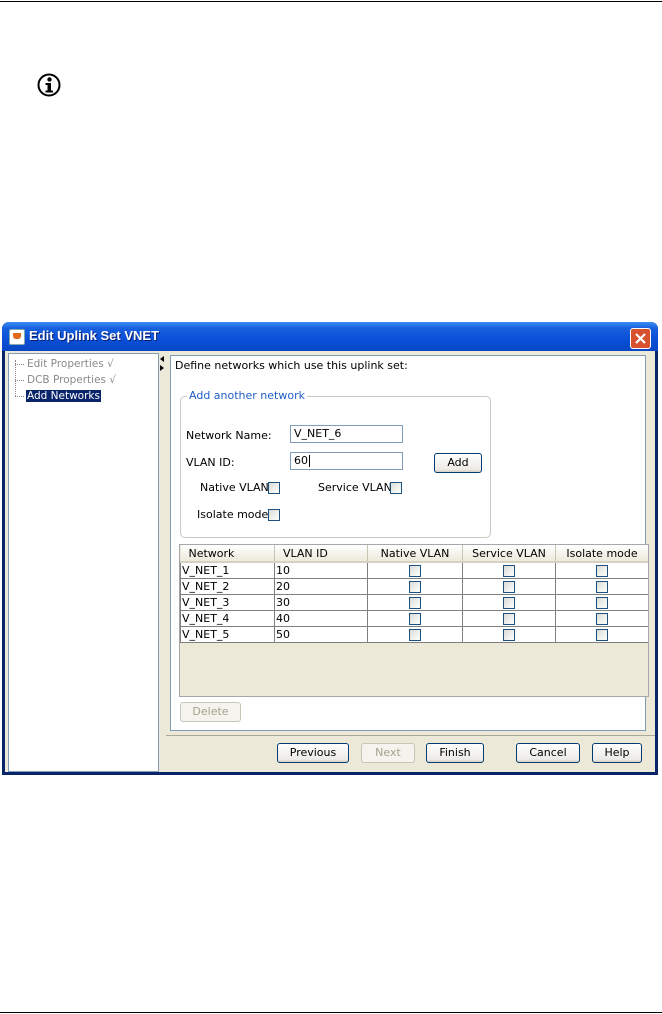 The image size is (662, 1014). I want to click on next-button: Next, so click(388, 753).